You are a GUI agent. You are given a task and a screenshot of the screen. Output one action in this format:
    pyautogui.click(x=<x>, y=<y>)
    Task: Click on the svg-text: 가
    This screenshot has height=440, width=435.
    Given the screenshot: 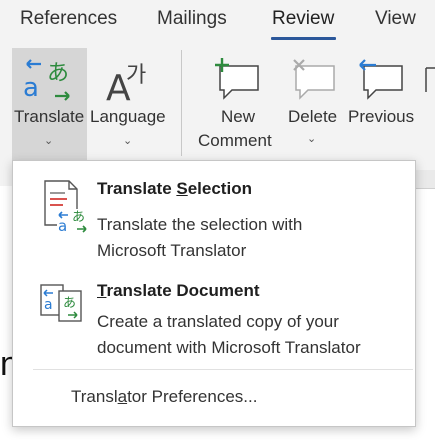 What is the action you would take?
    pyautogui.click(x=136, y=75)
    